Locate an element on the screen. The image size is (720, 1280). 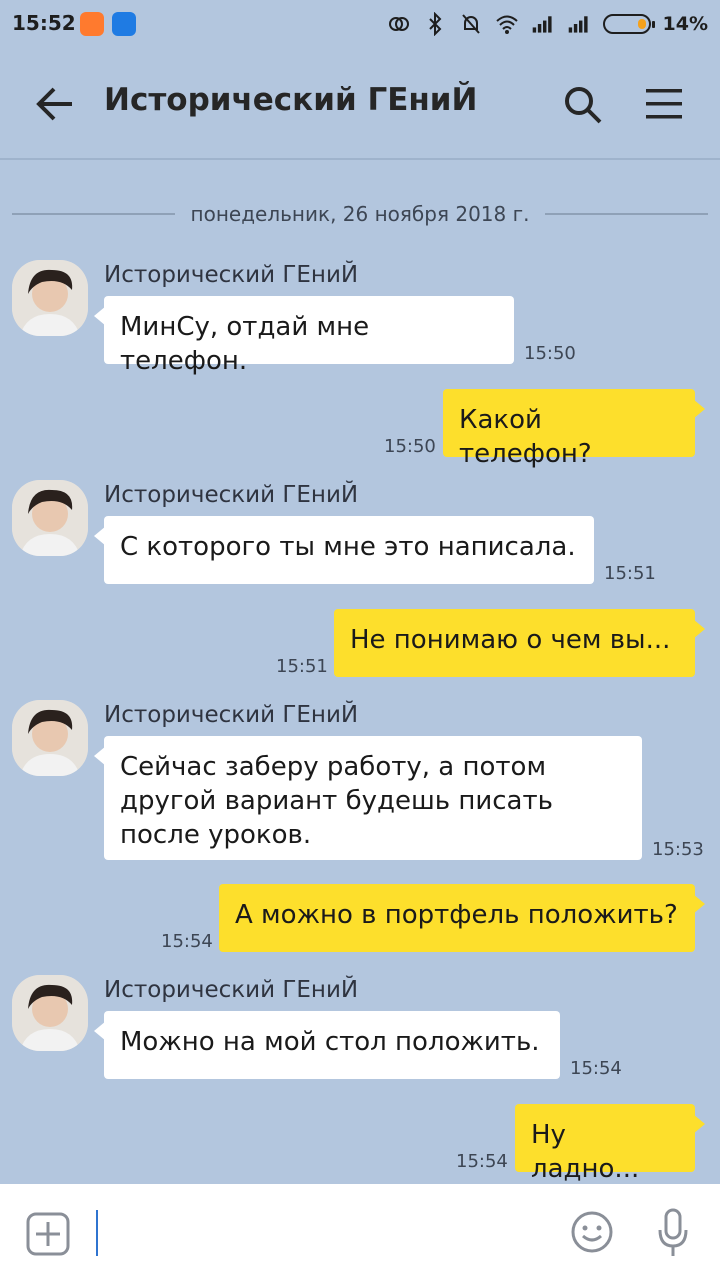
bluetooth-icon is located at coordinates (434, 24).